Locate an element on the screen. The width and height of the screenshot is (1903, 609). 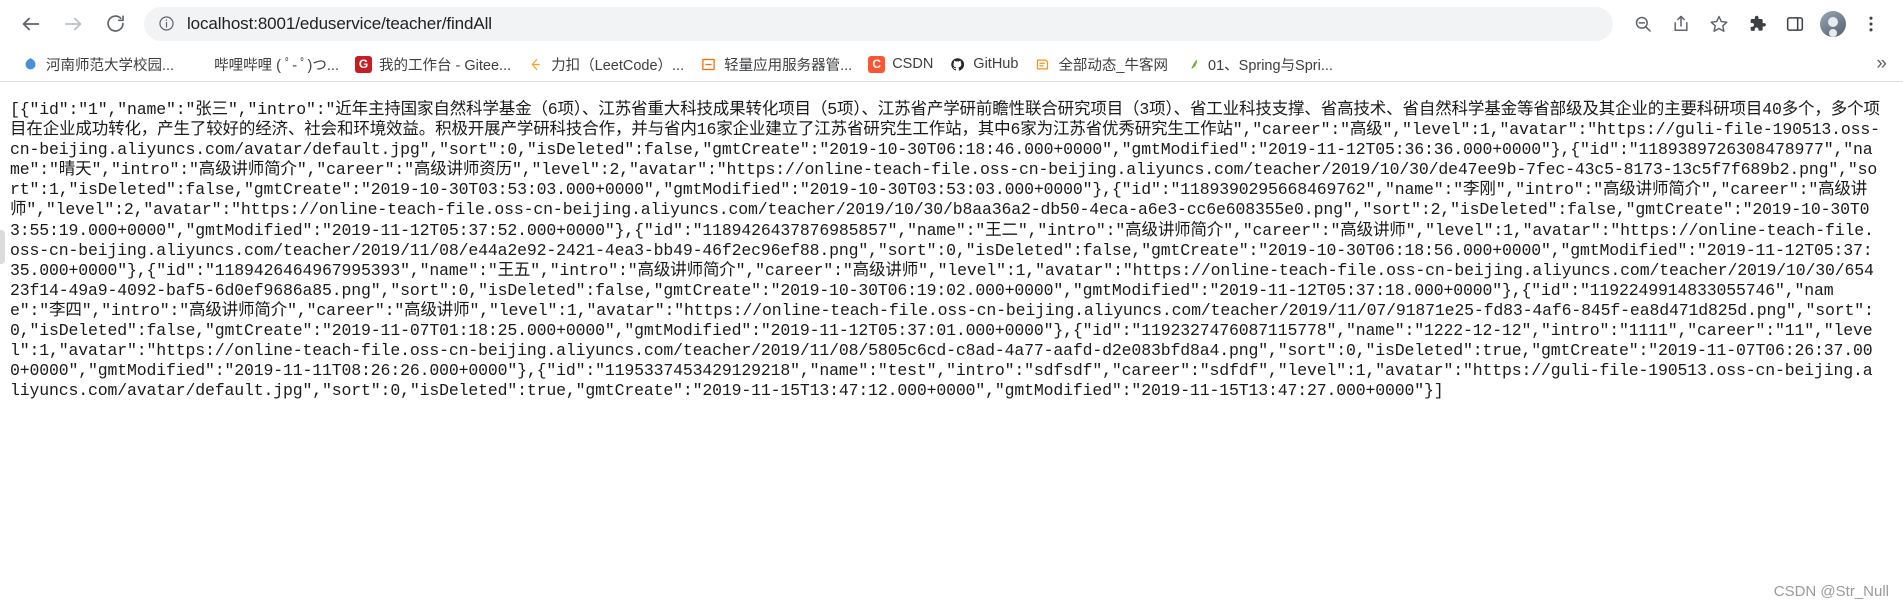
three-dot-menu-icon is located at coordinates (1871, 24).